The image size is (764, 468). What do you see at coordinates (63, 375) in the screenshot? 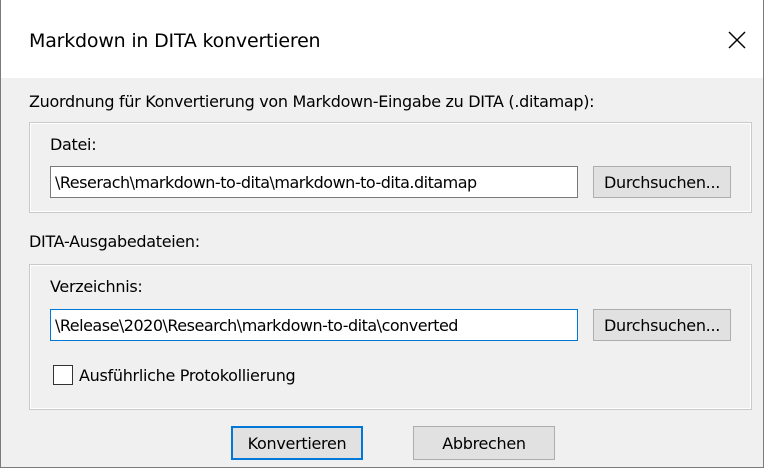
I see `verbose-logging-checkbox` at bounding box center [63, 375].